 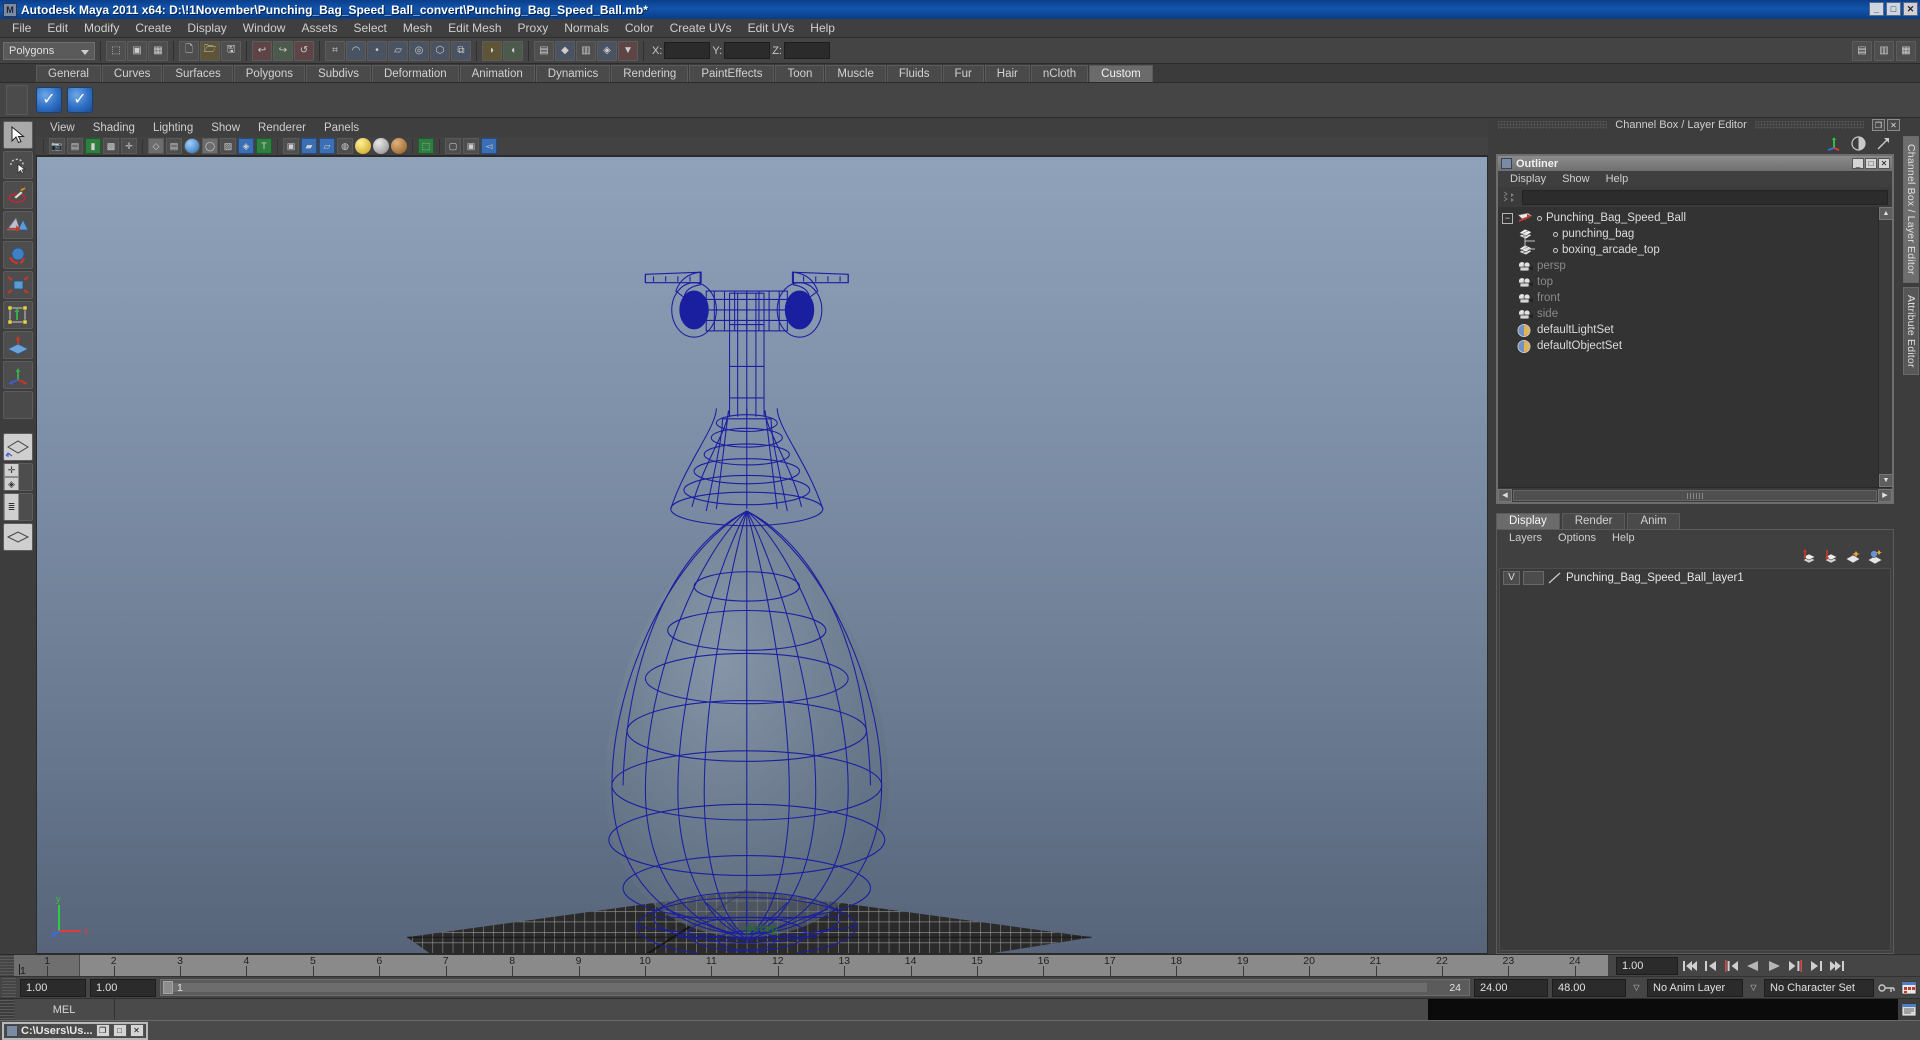 What do you see at coordinates (1878, 125) in the screenshot?
I see `restore-icon: ❐` at bounding box center [1878, 125].